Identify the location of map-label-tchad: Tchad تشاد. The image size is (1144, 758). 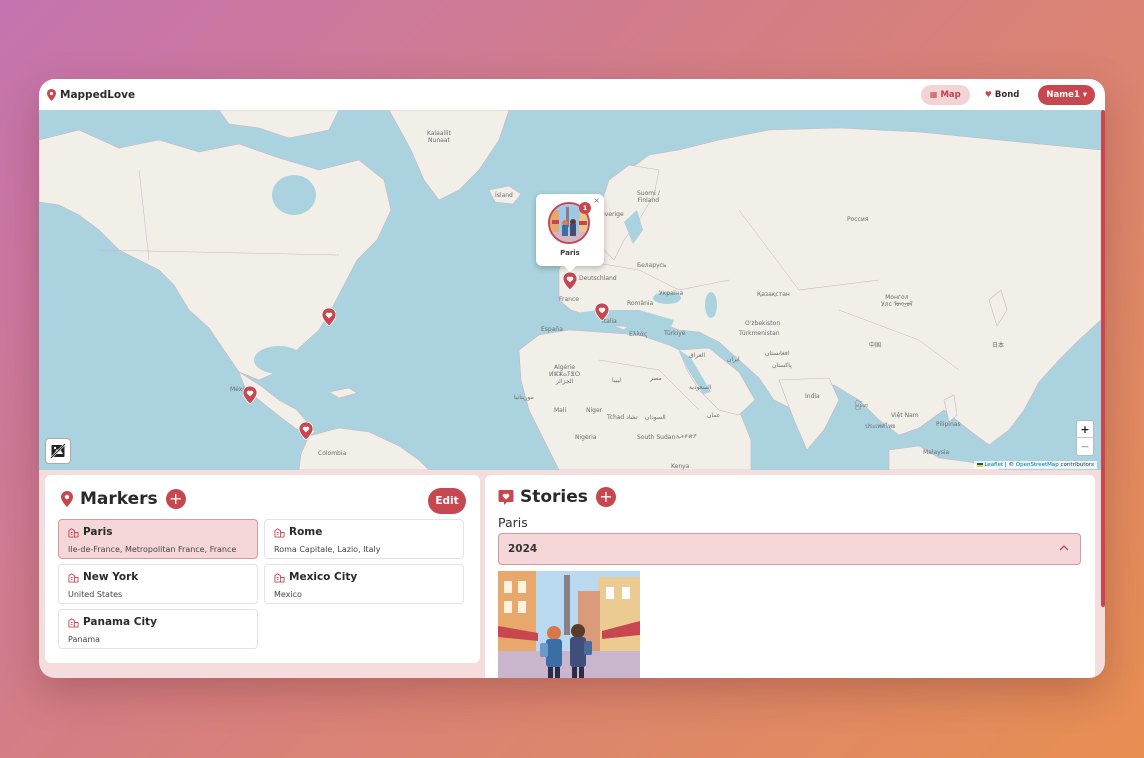
(622, 417).